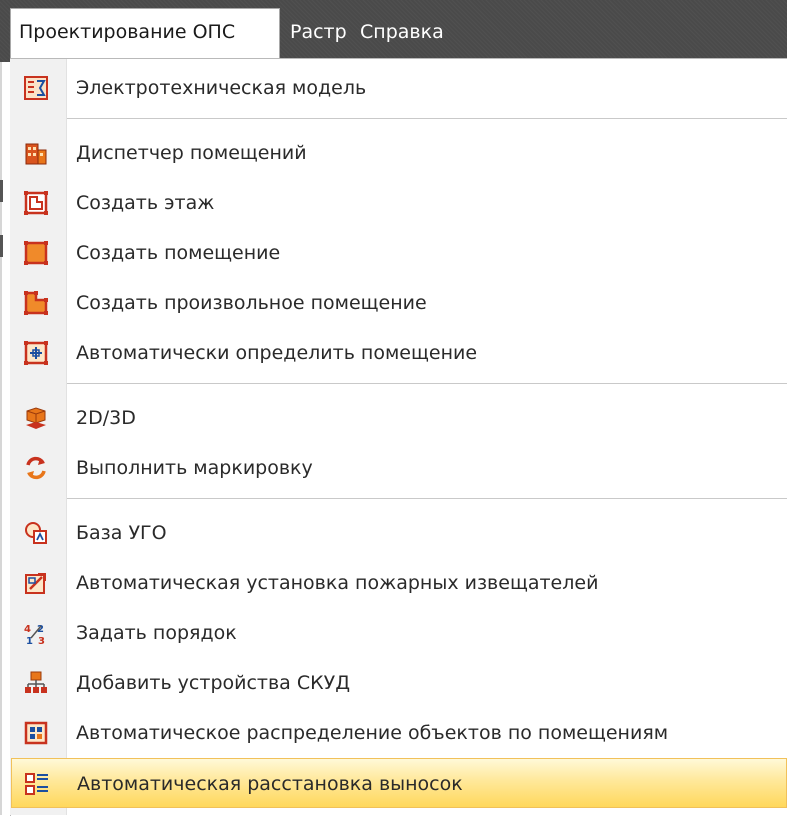 Image resolution: width=787 pixels, height=816 pixels. I want to click on menu-item-detect-room: Автоматически определить помещение, so click(399, 353).